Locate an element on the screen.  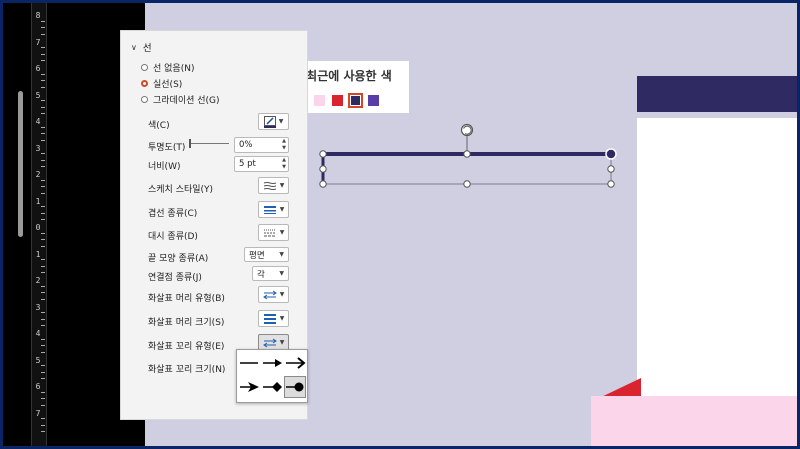
radio-no-line: 선 없음(N) is located at coordinates (167, 67).